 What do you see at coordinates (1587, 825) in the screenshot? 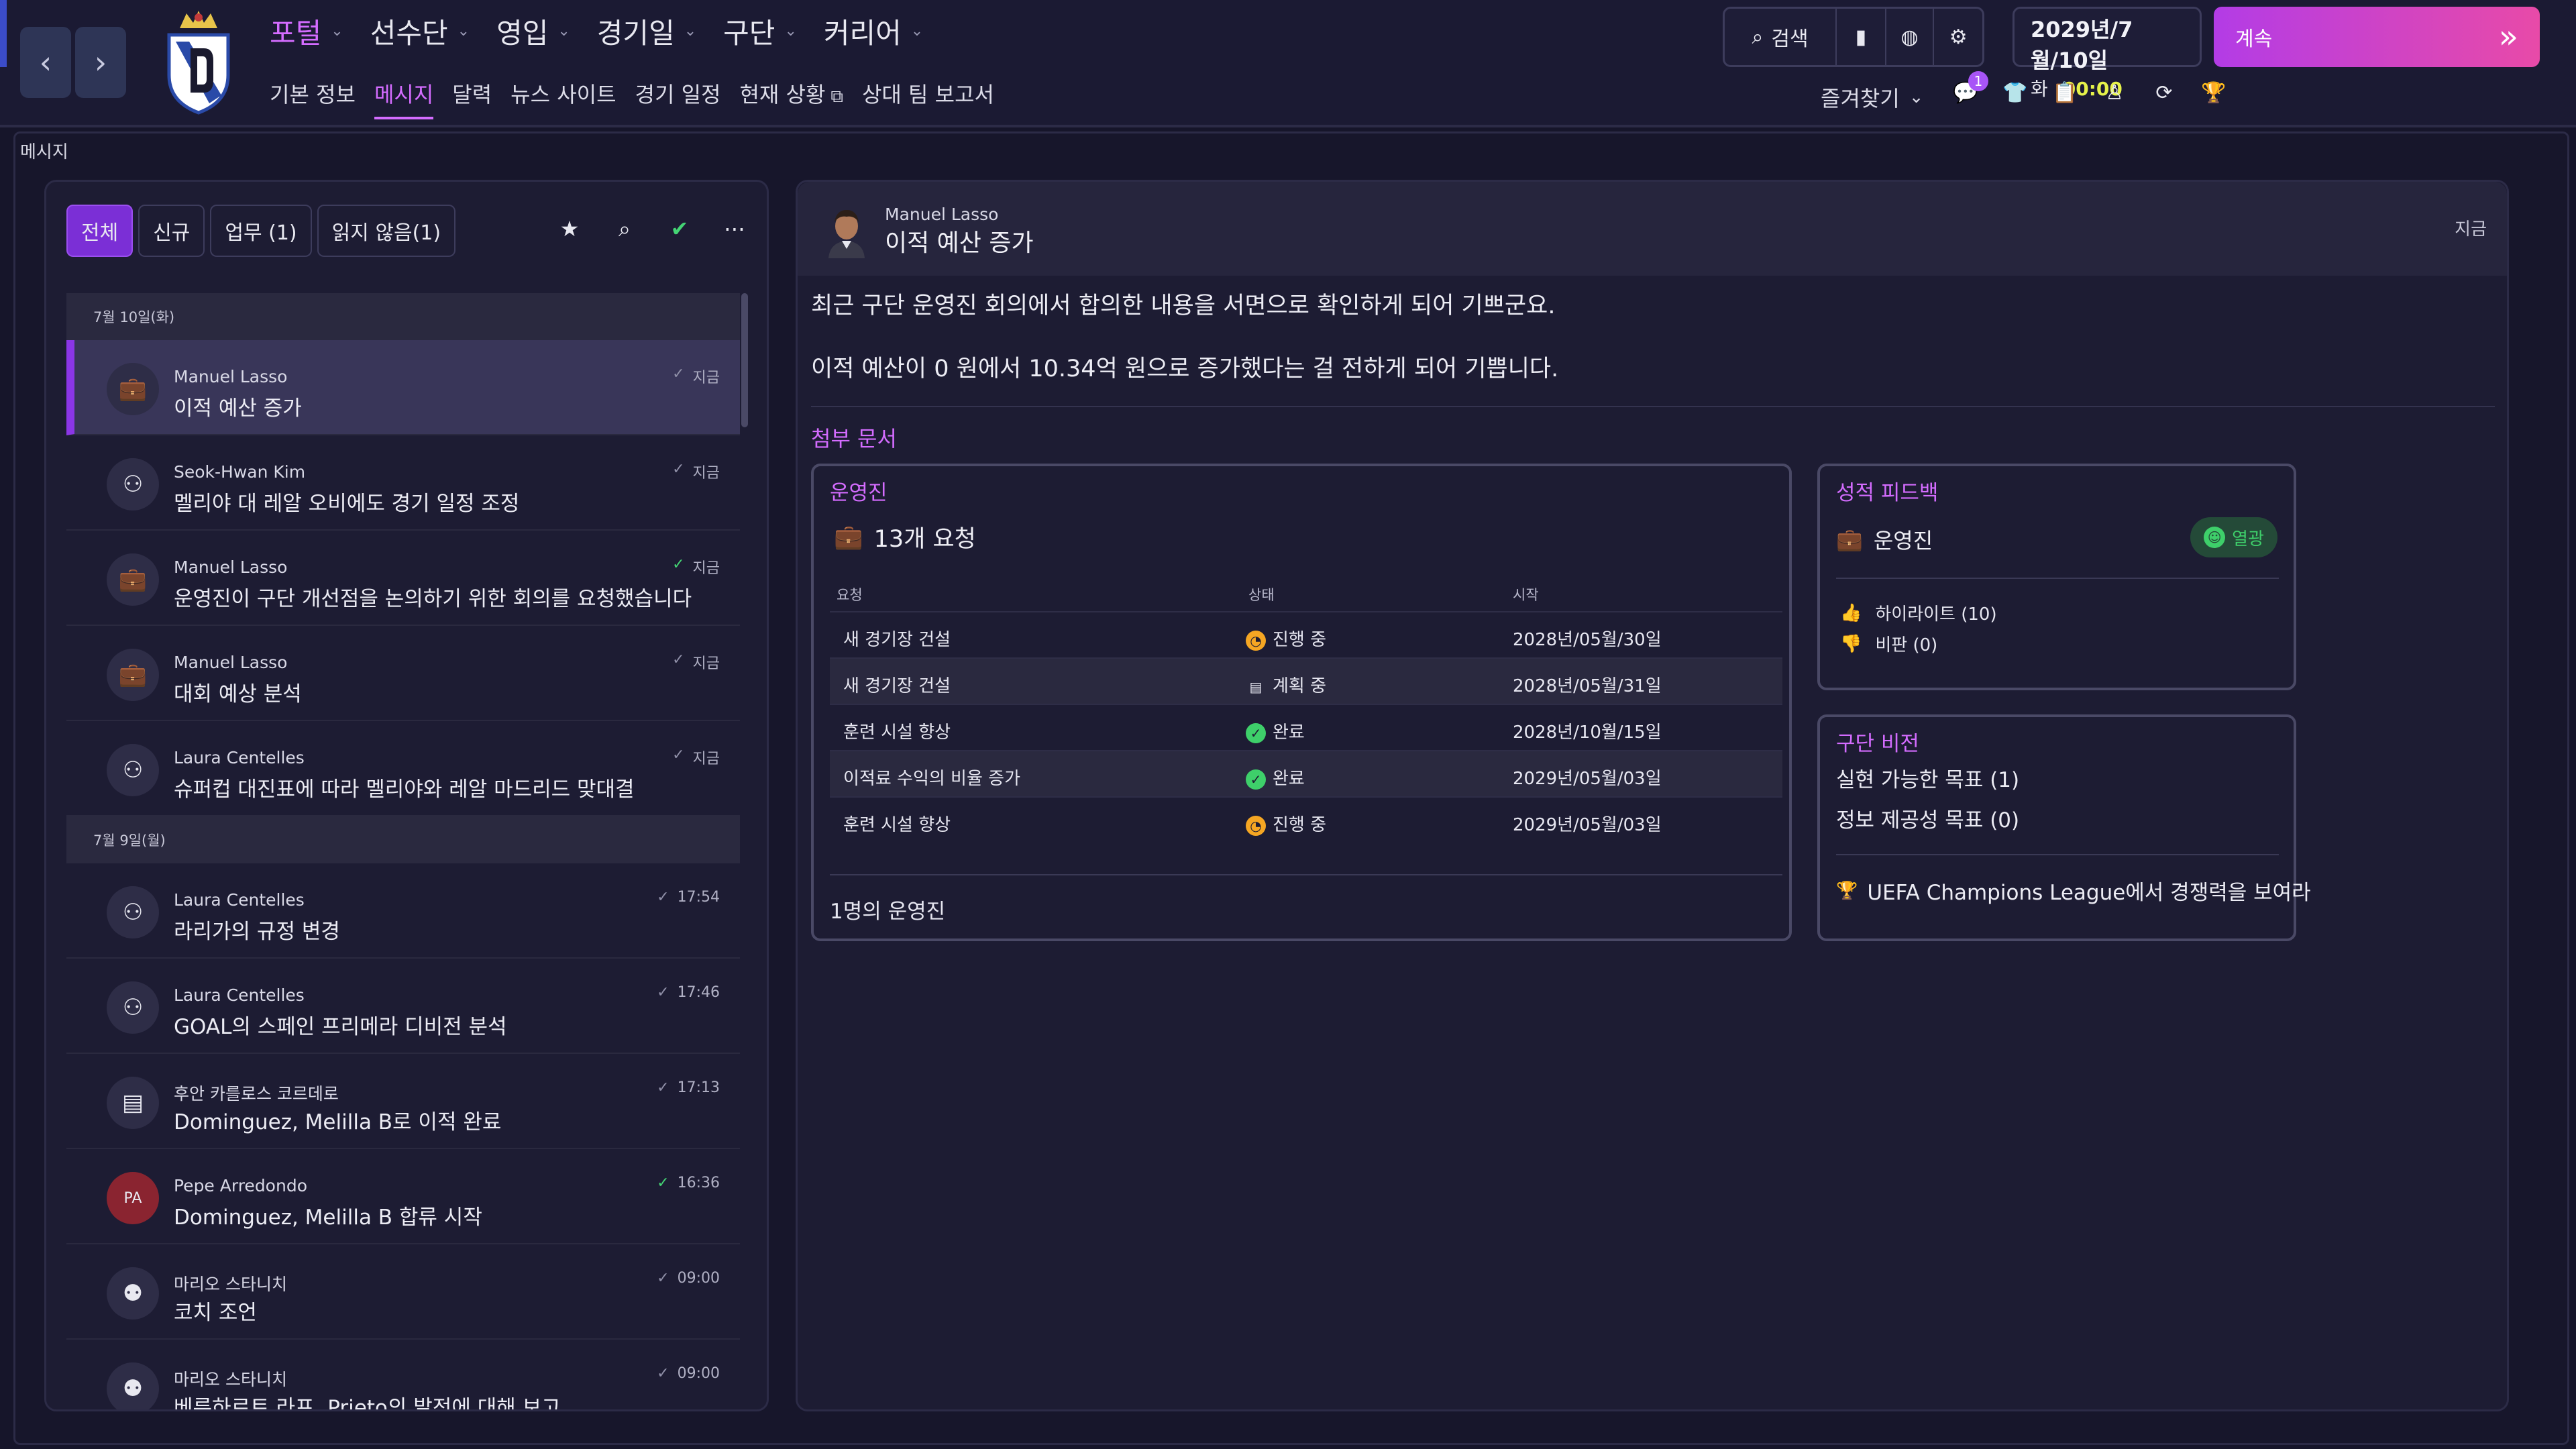
I see `request-start: 2029년/05월/03일` at bounding box center [1587, 825].